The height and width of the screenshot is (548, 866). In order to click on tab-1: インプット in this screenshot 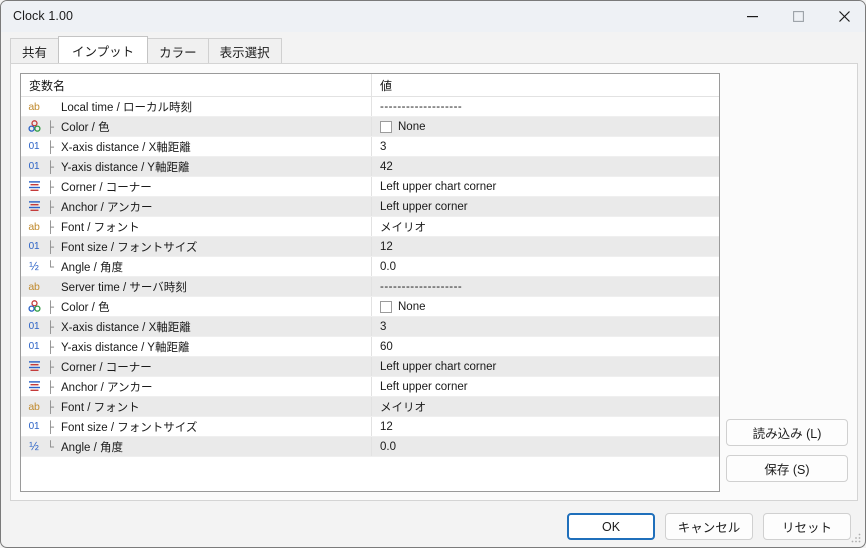, I will do `click(103, 49)`.